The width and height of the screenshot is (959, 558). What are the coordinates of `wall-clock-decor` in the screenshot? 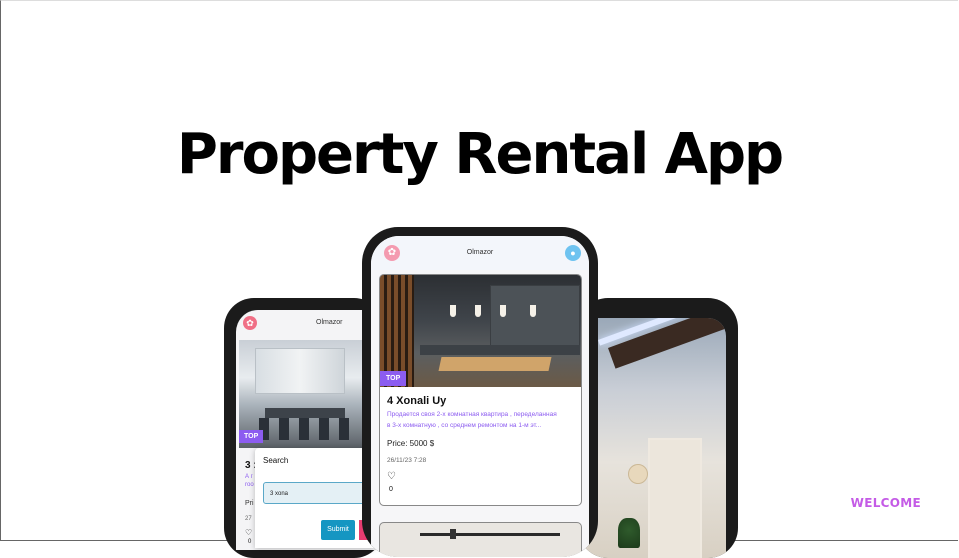 It's located at (638, 474).